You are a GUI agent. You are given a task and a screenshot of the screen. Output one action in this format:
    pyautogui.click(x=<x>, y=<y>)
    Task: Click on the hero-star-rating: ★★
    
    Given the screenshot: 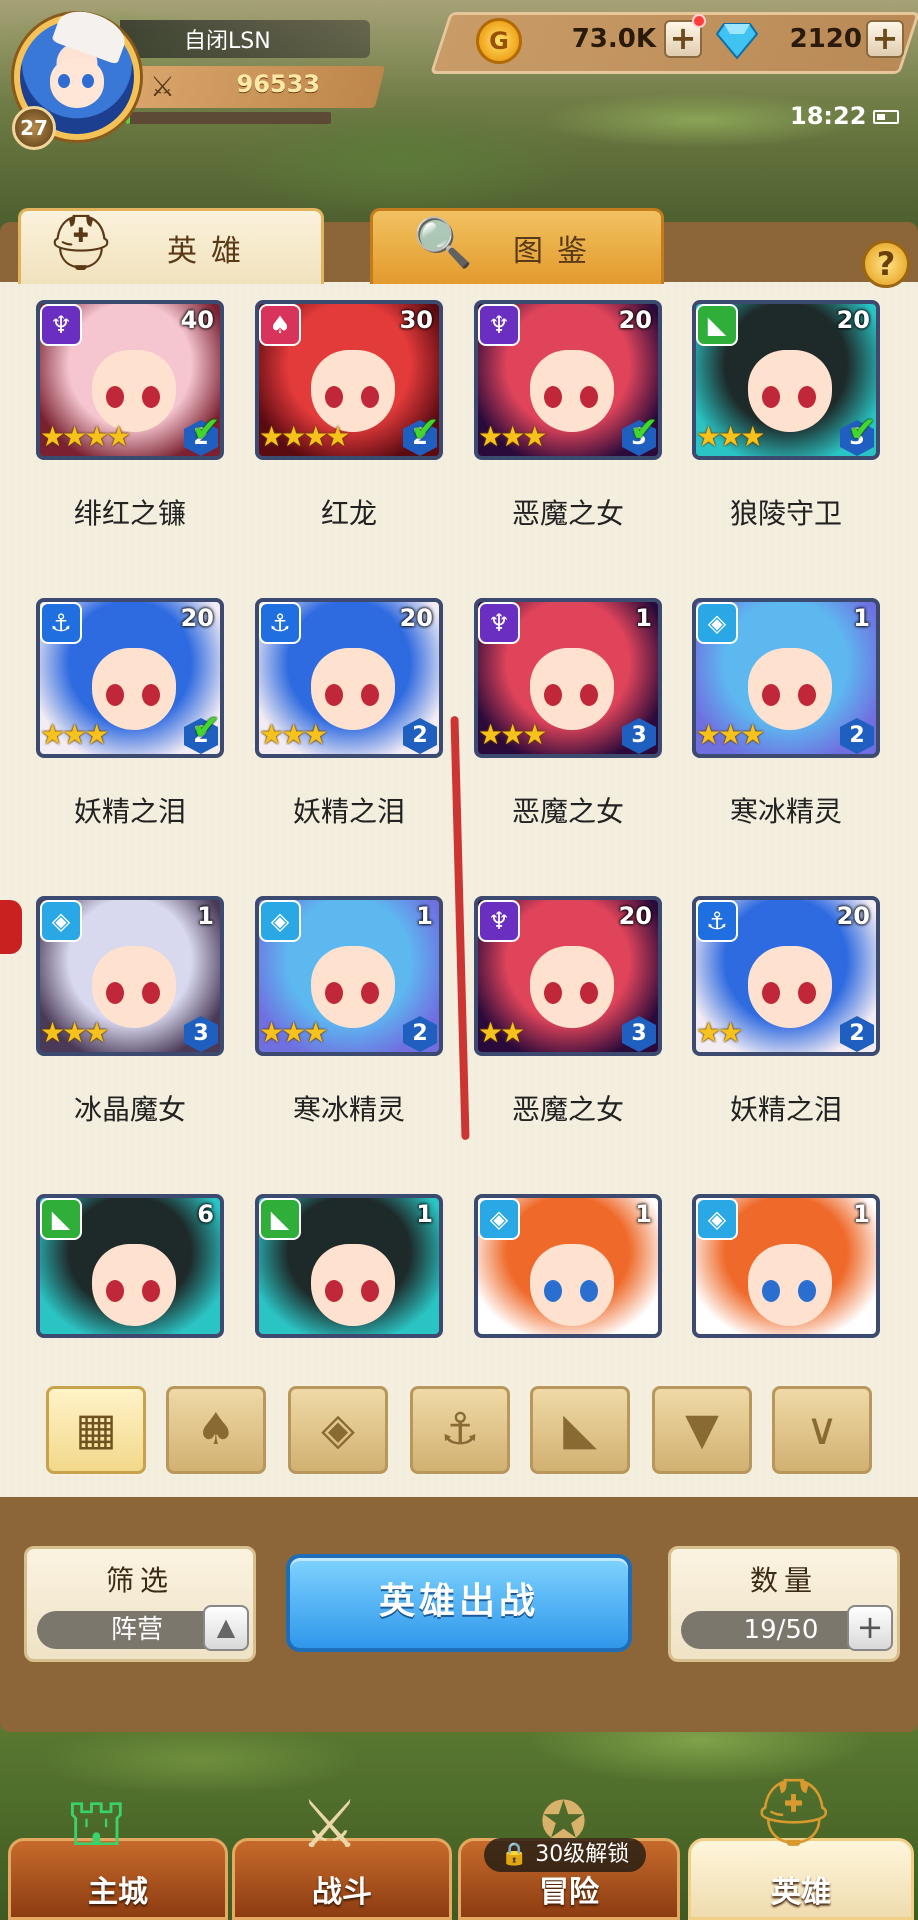 What is the action you would take?
    pyautogui.click(x=719, y=1032)
    